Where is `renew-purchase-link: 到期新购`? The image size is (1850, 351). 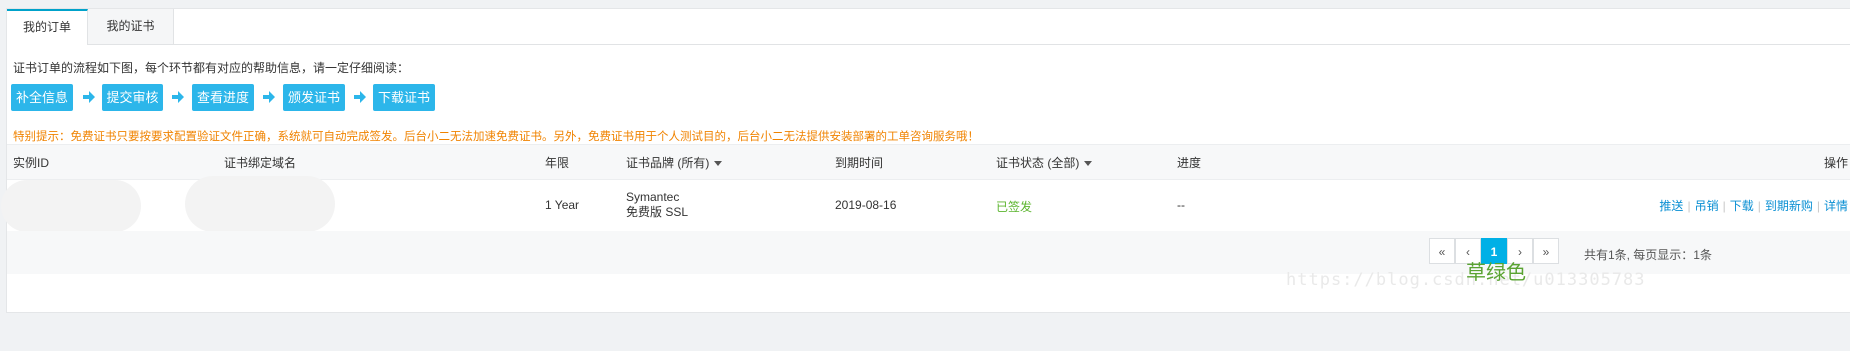
renew-purchase-link: 到期新购 is located at coordinates (1789, 206).